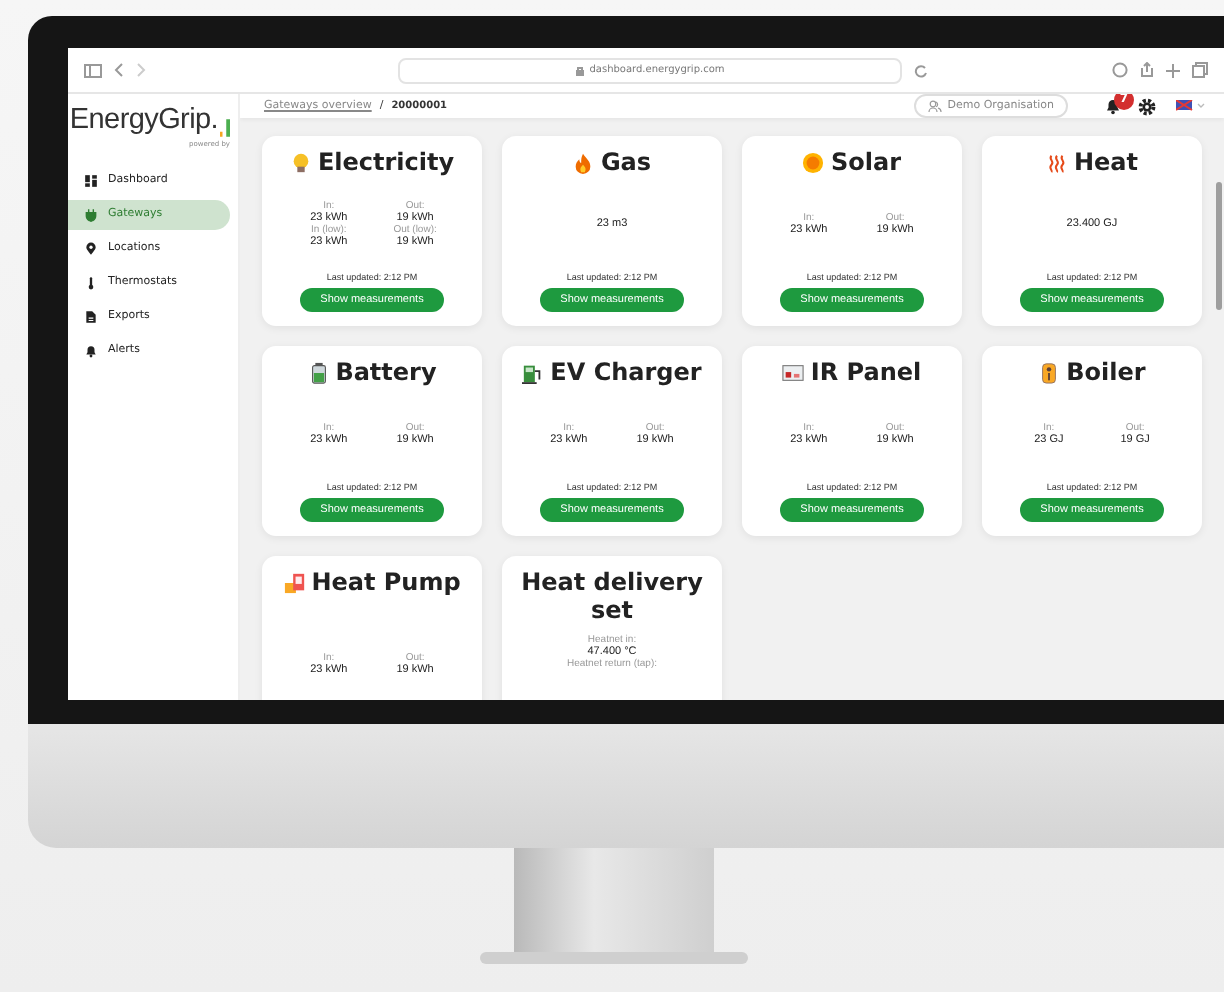  I want to click on bell-icon, so click(91, 350).